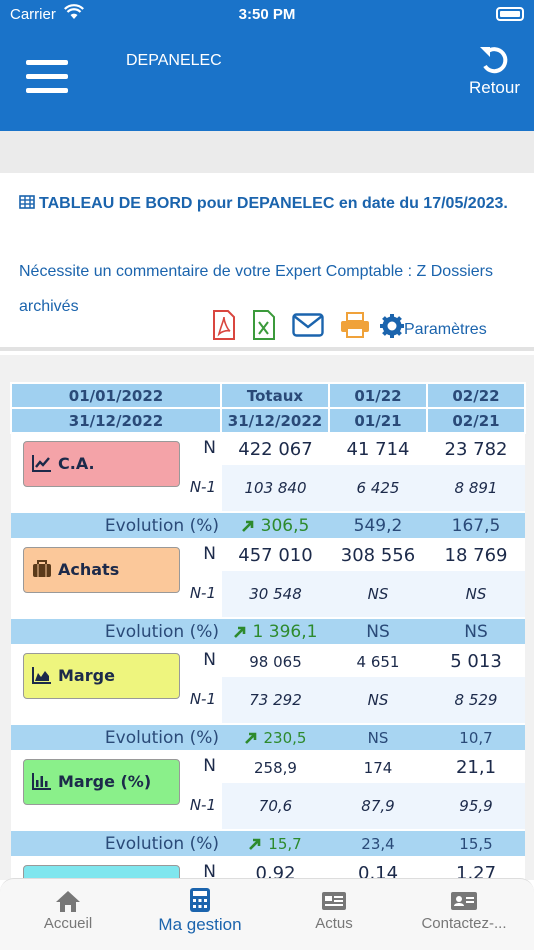  I want to click on metric-cell: Achats N N-1, so click(116, 578).